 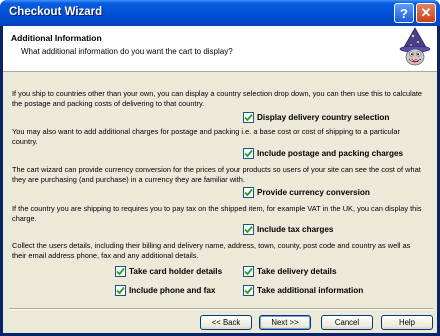 I want to click on card-holder-option: Take card holder details, so click(x=168, y=271).